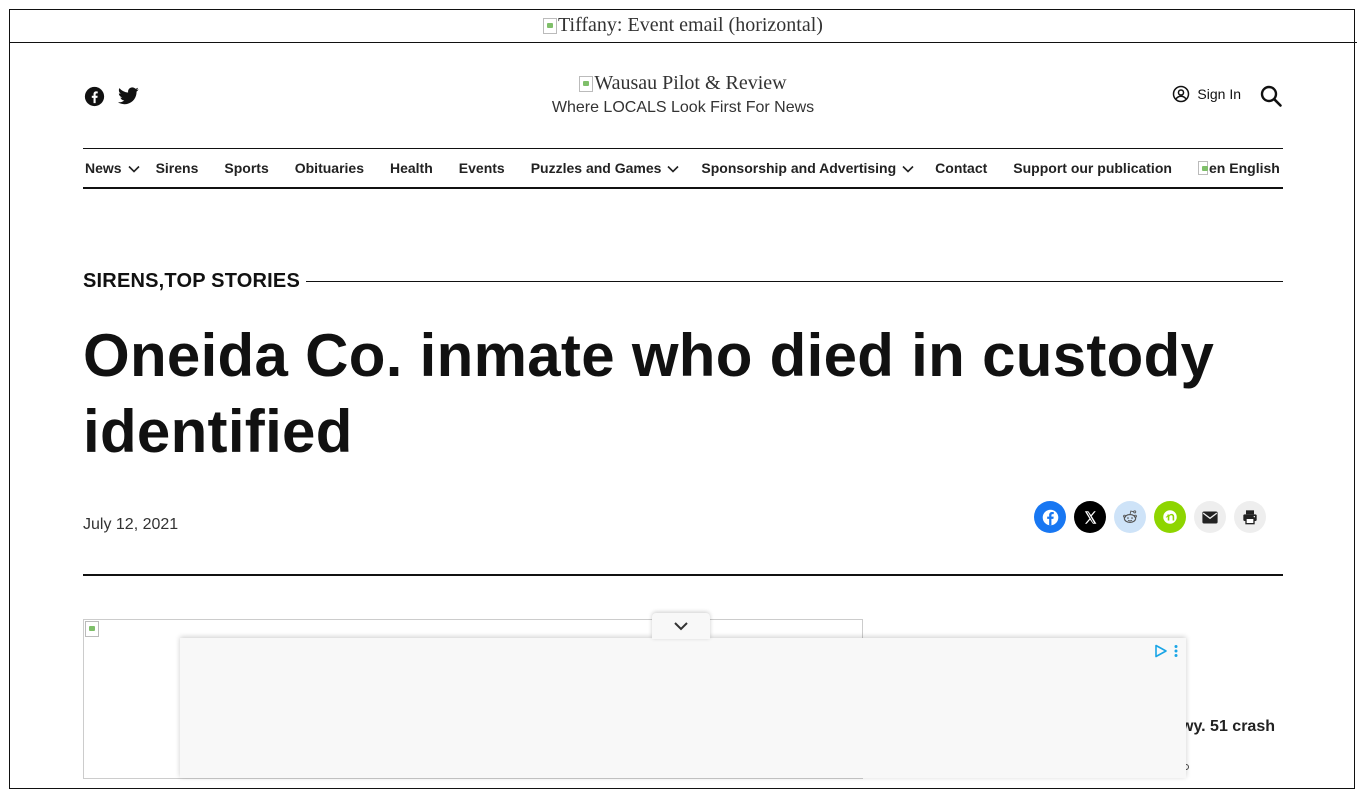 The image size is (1366, 789). I want to click on nav-item-label: News, so click(103, 168).